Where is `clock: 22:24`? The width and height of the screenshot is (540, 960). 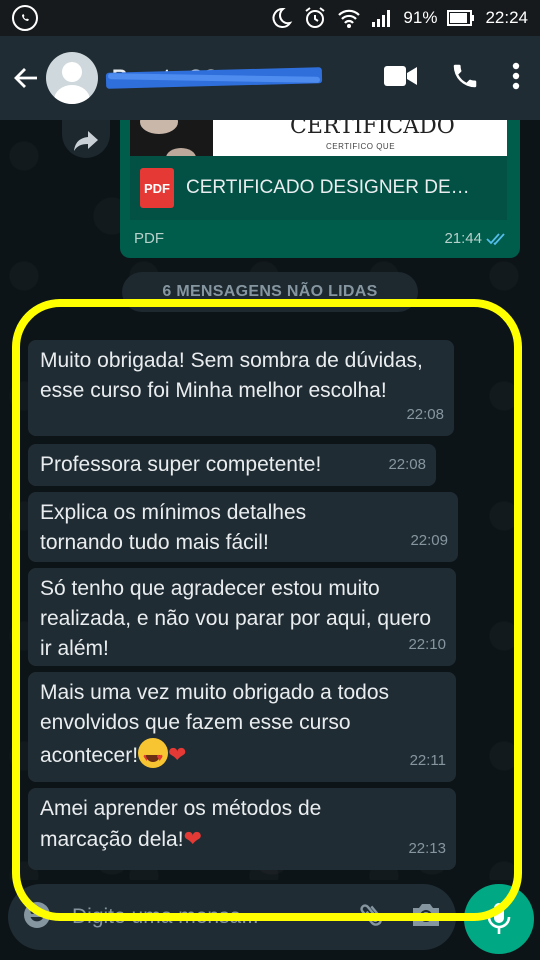 clock: 22:24 is located at coordinates (506, 17).